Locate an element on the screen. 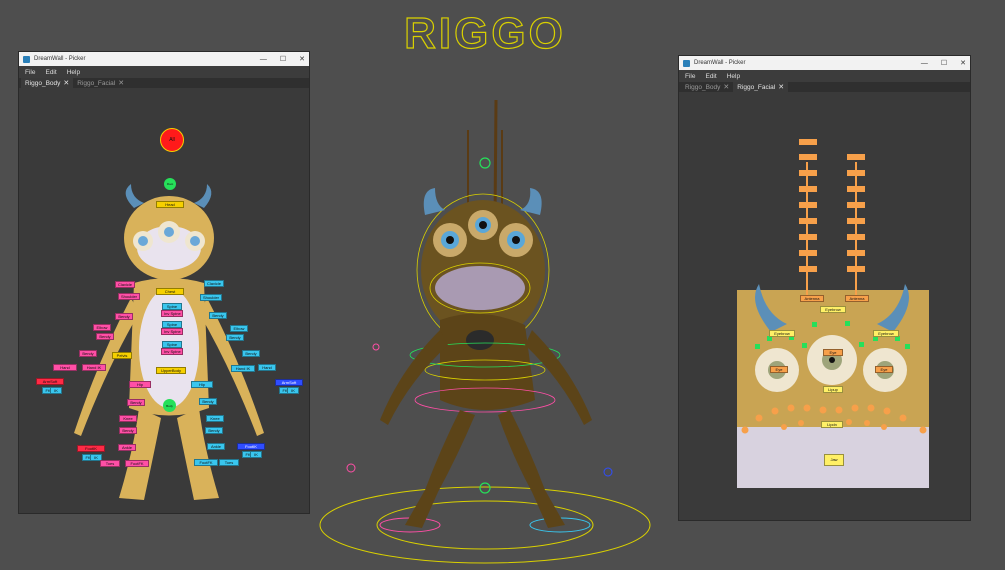  antenna-right-button: Antenna is located at coordinates (812, 298).